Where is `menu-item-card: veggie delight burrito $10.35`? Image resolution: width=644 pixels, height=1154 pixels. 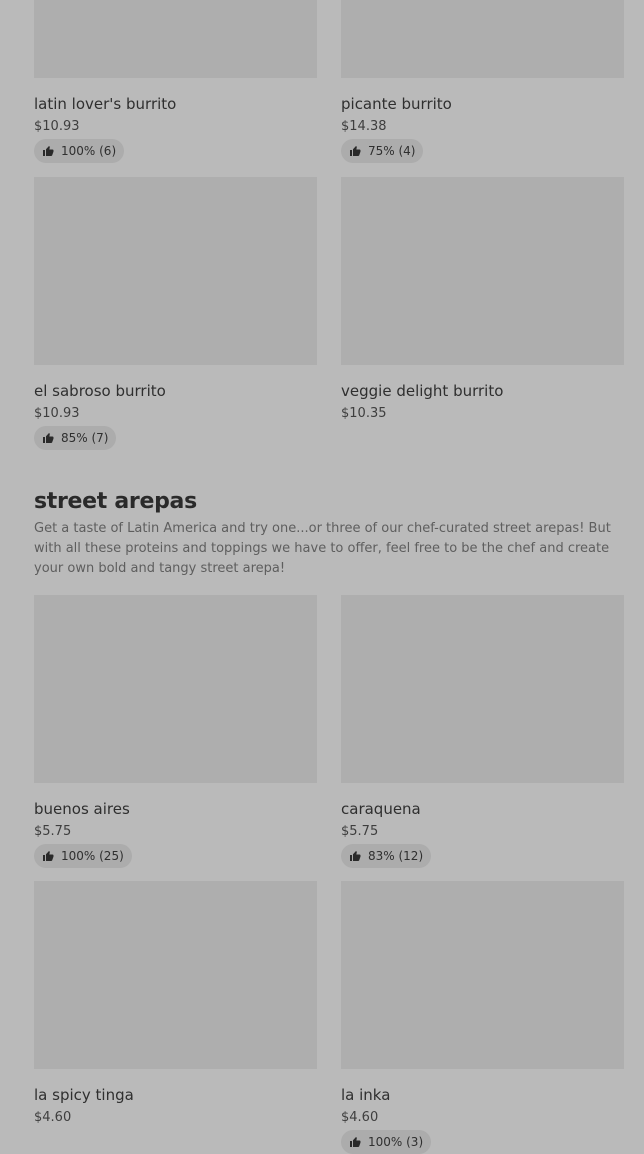
menu-item-card: veggie delight burrito $10.35 is located at coordinates (482, 299).